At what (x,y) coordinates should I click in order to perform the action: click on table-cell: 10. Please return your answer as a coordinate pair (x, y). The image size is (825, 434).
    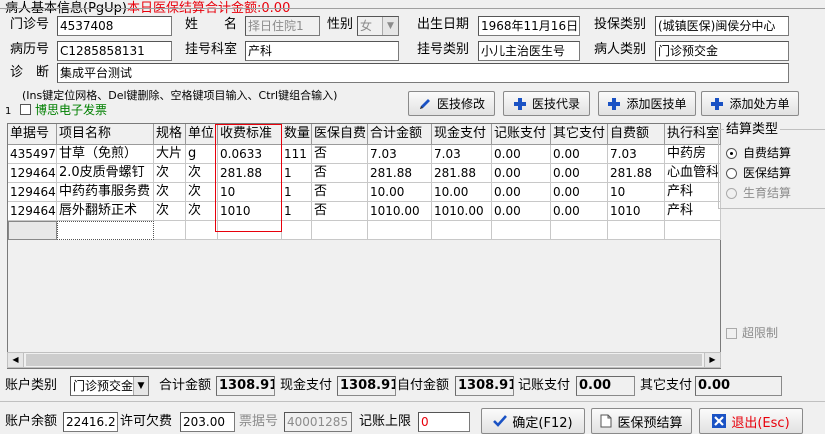
    Looking at the image, I should click on (636, 192).